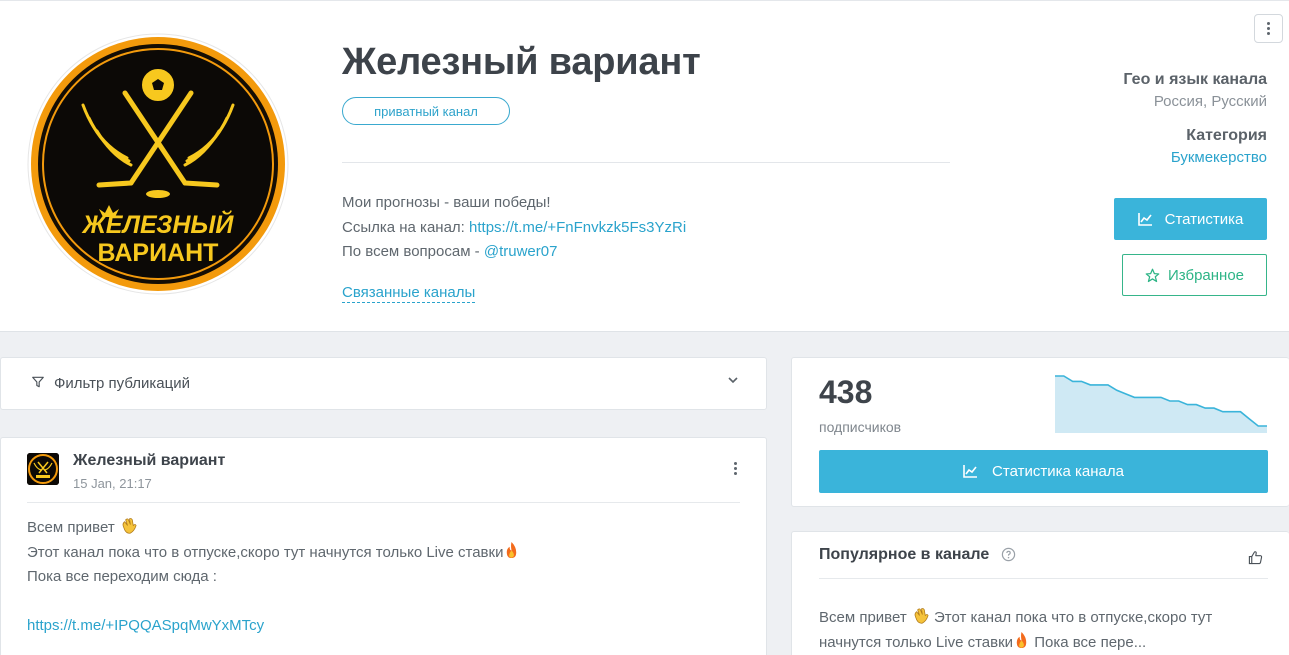 This screenshot has height=655, width=1289. I want to click on description-text: Ссылка на канал:, so click(406, 227).